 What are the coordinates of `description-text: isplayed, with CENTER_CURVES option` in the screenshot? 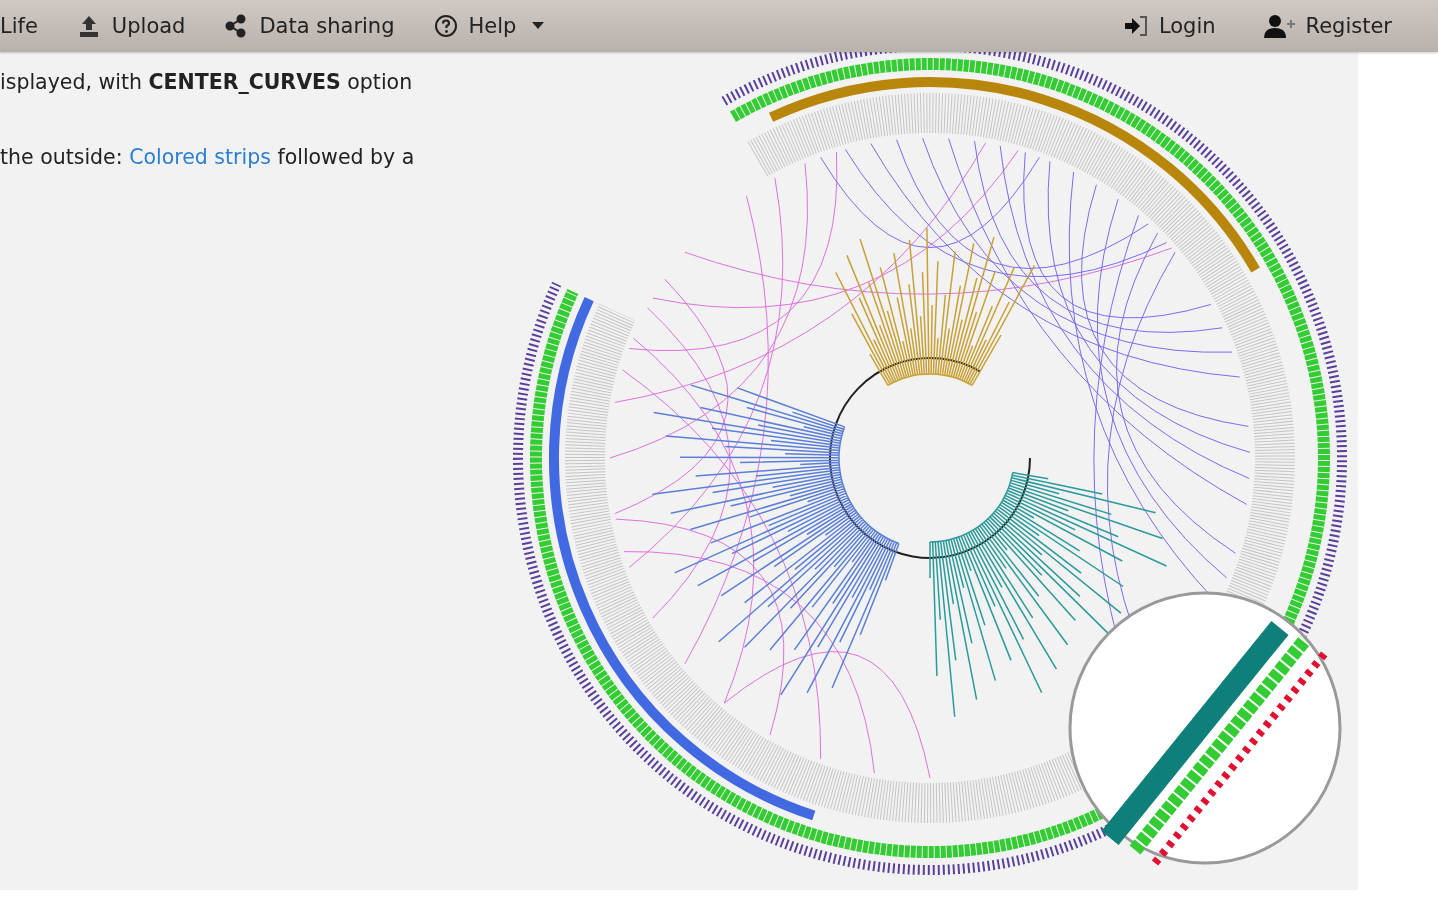 It's located at (207, 82).